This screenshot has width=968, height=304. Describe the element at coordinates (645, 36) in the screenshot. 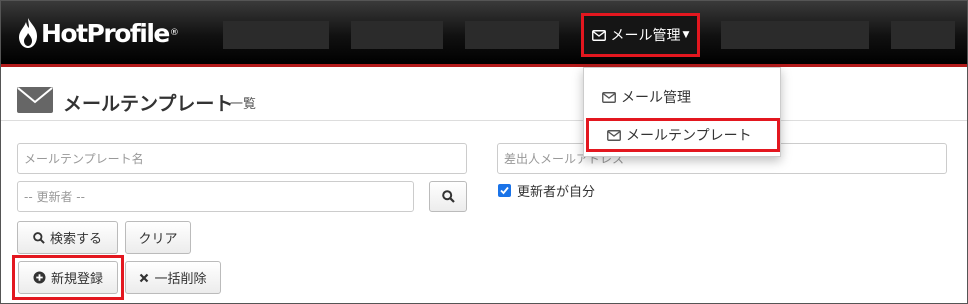

I see `nav-mail-label: メール管理` at that location.